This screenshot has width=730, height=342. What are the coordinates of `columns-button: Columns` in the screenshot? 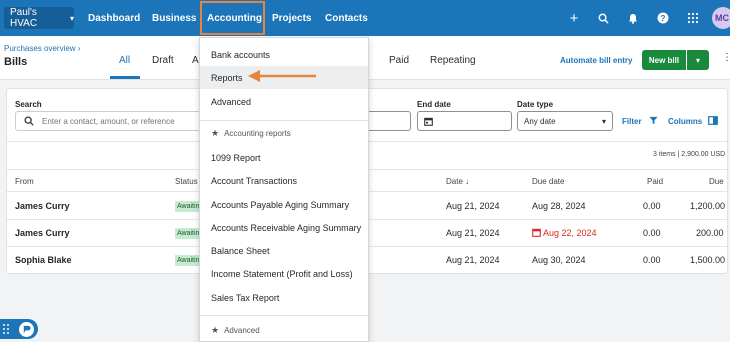 It's located at (693, 121).